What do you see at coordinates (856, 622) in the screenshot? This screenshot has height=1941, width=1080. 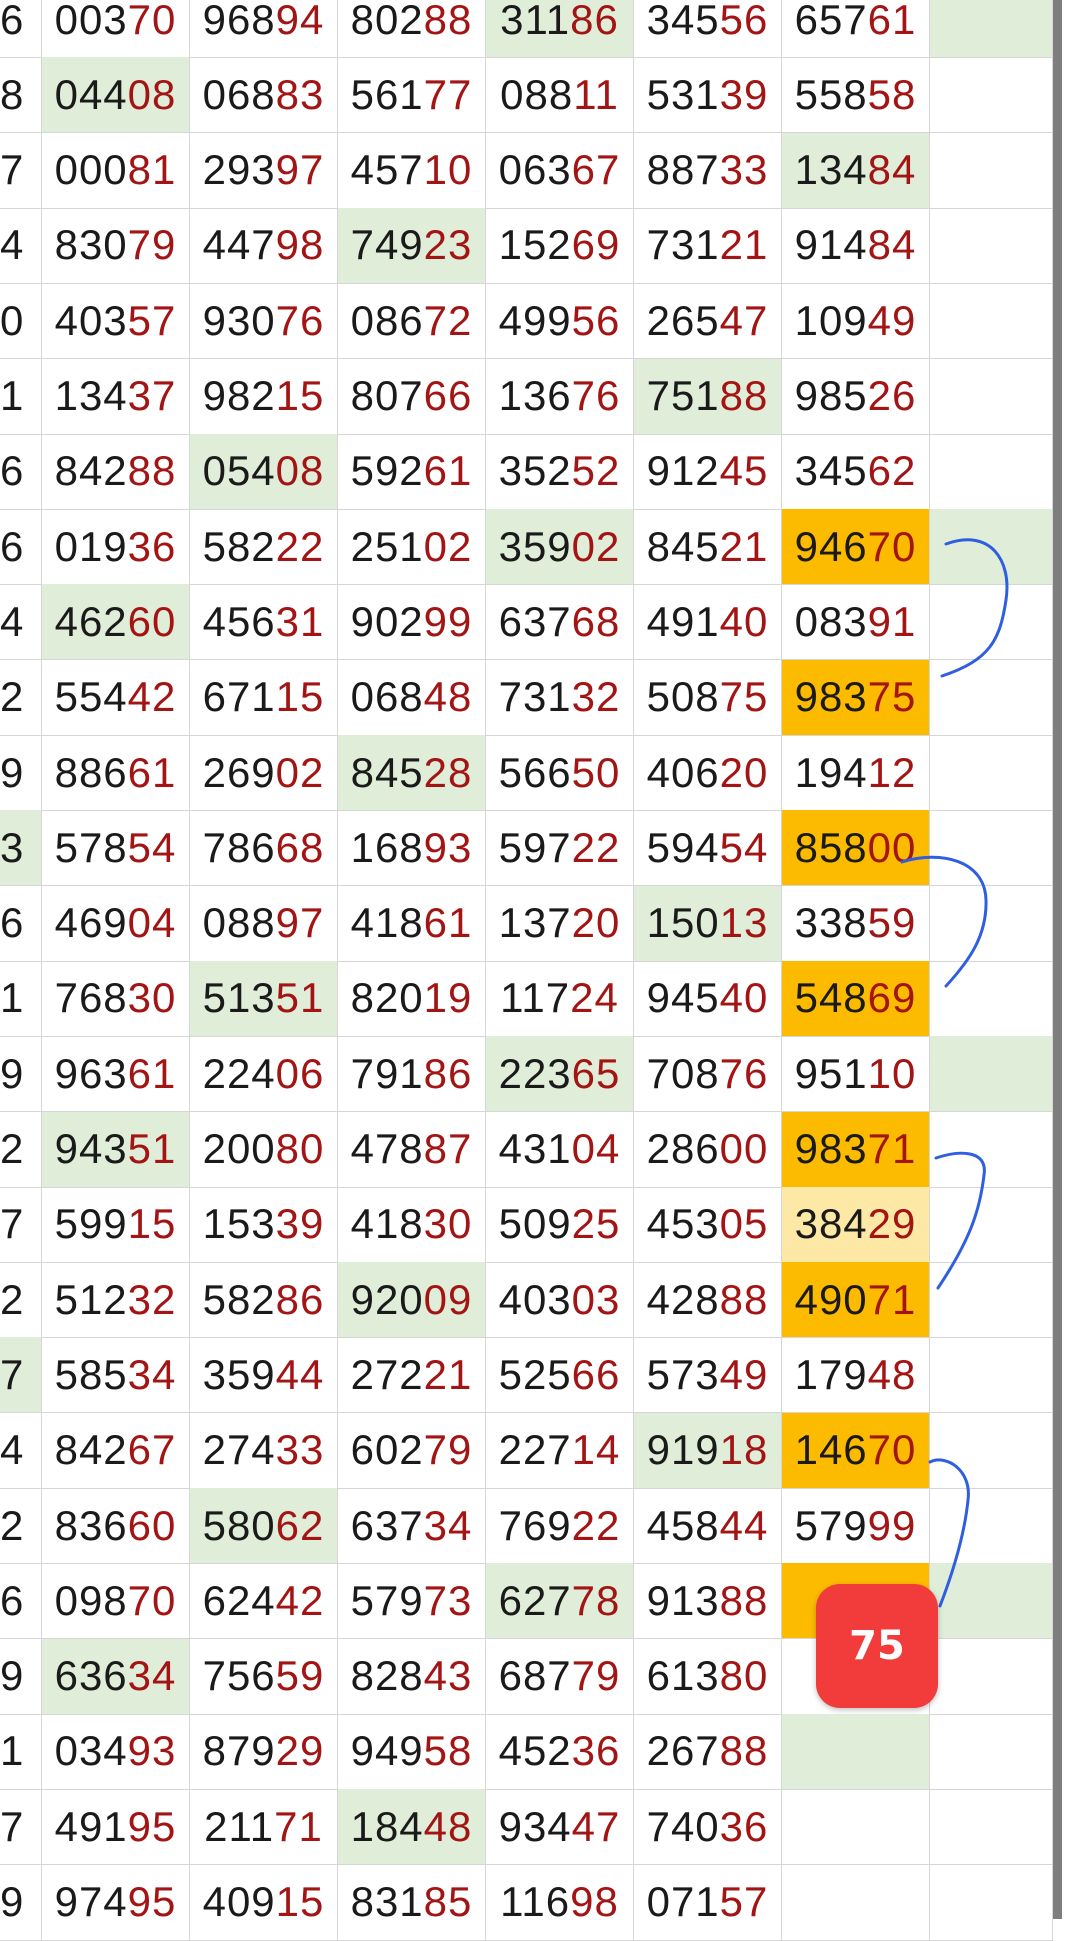 I see `number-cell: 083 91` at bounding box center [856, 622].